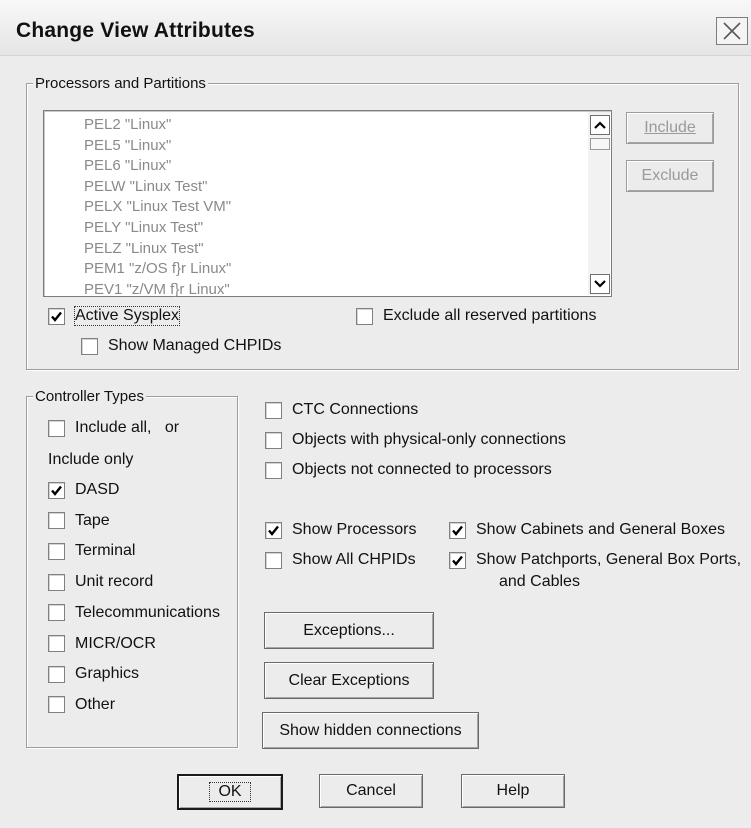 The image size is (751, 828). Describe the element at coordinates (147, 612) in the screenshot. I see `controller-type-label: Telecommunications` at that location.